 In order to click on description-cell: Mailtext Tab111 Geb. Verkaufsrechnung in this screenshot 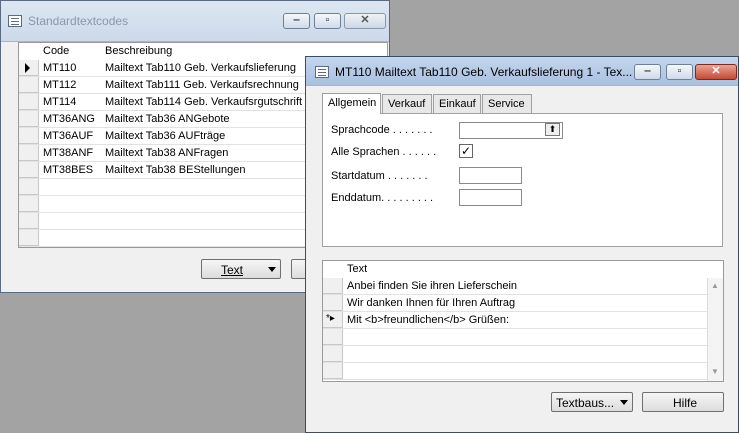, I will do `click(205, 85)`.